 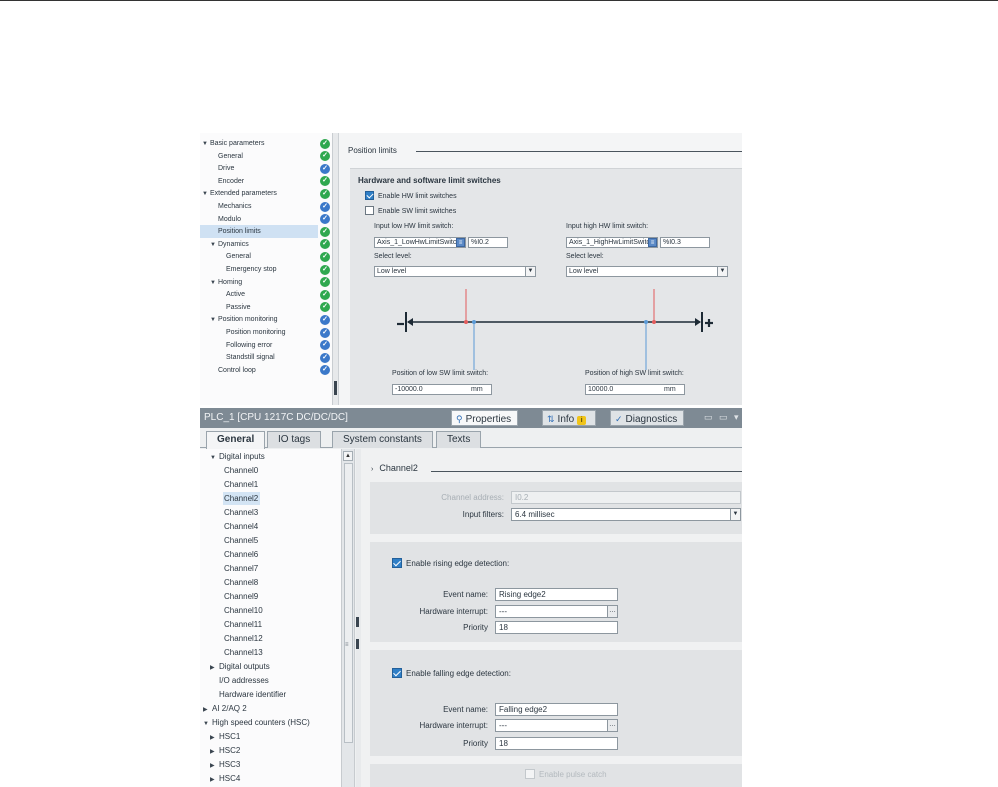 I want to click on tree-toggle-icon: ▼, so click(x=214, y=458).